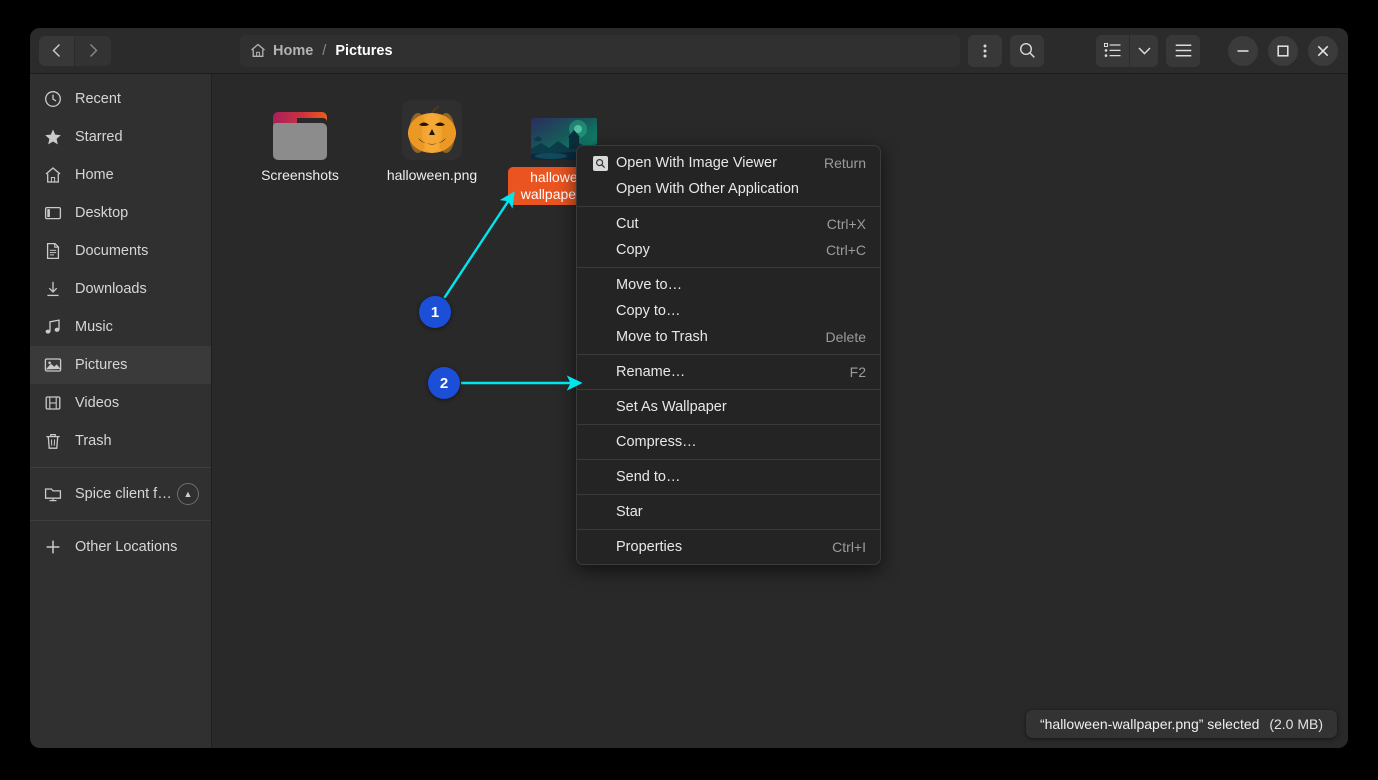  Describe the element at coordinates (1296, 724) in the screenshot. I see `status-size-text: (2.0 MB)` at that location.